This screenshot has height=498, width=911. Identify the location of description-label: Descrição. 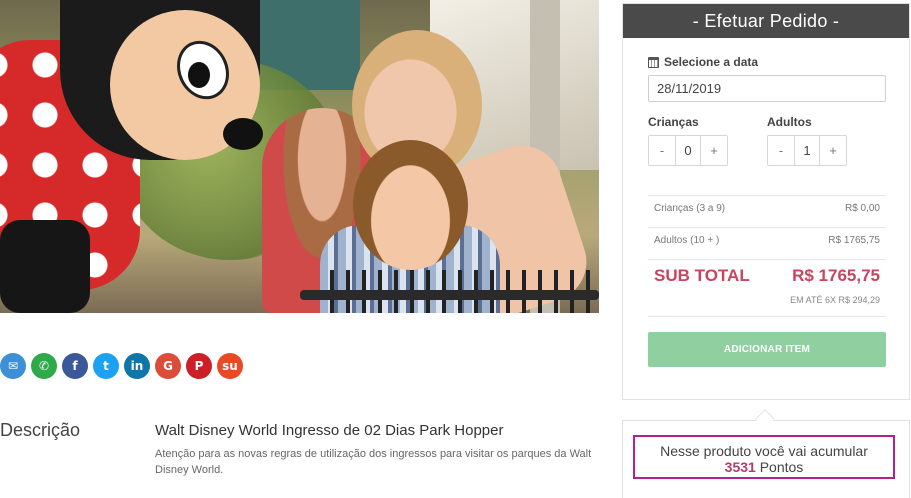
(40, 430).